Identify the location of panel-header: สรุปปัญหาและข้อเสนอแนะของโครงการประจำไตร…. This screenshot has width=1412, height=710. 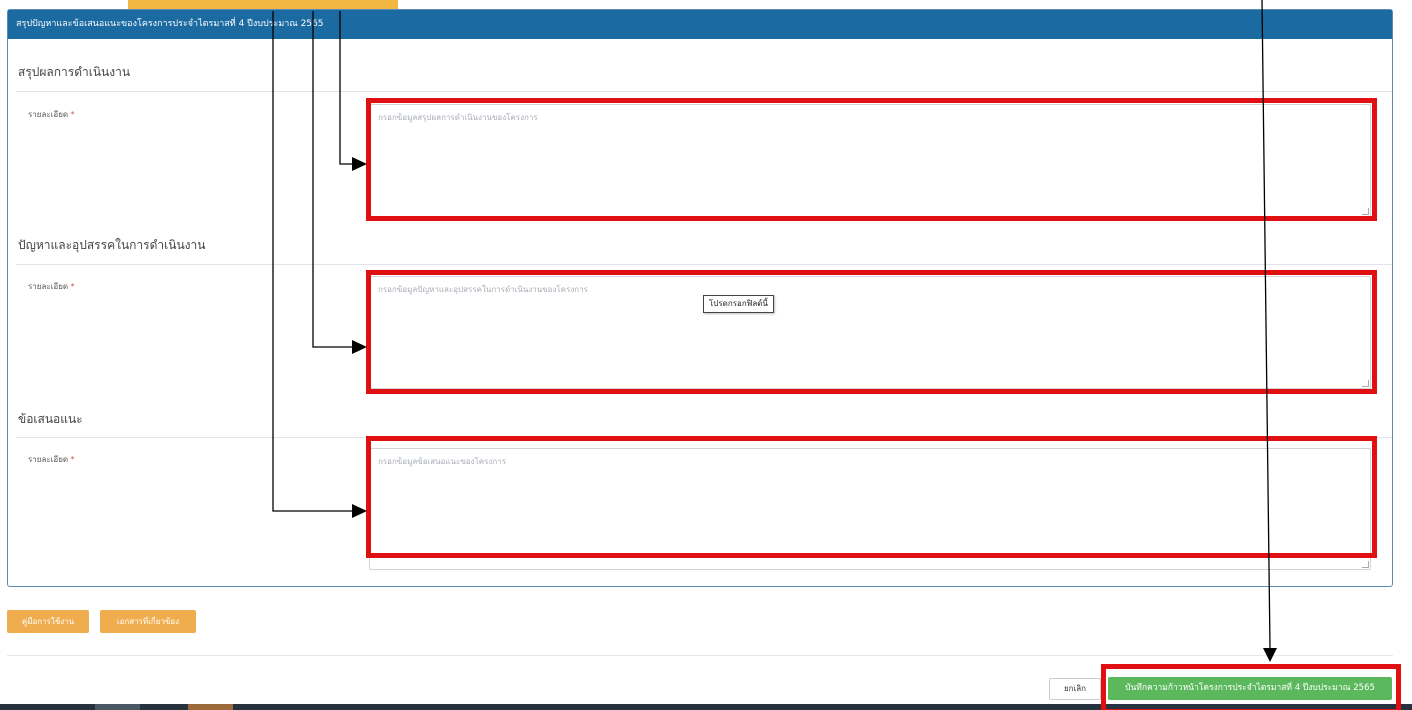
(700, 24).